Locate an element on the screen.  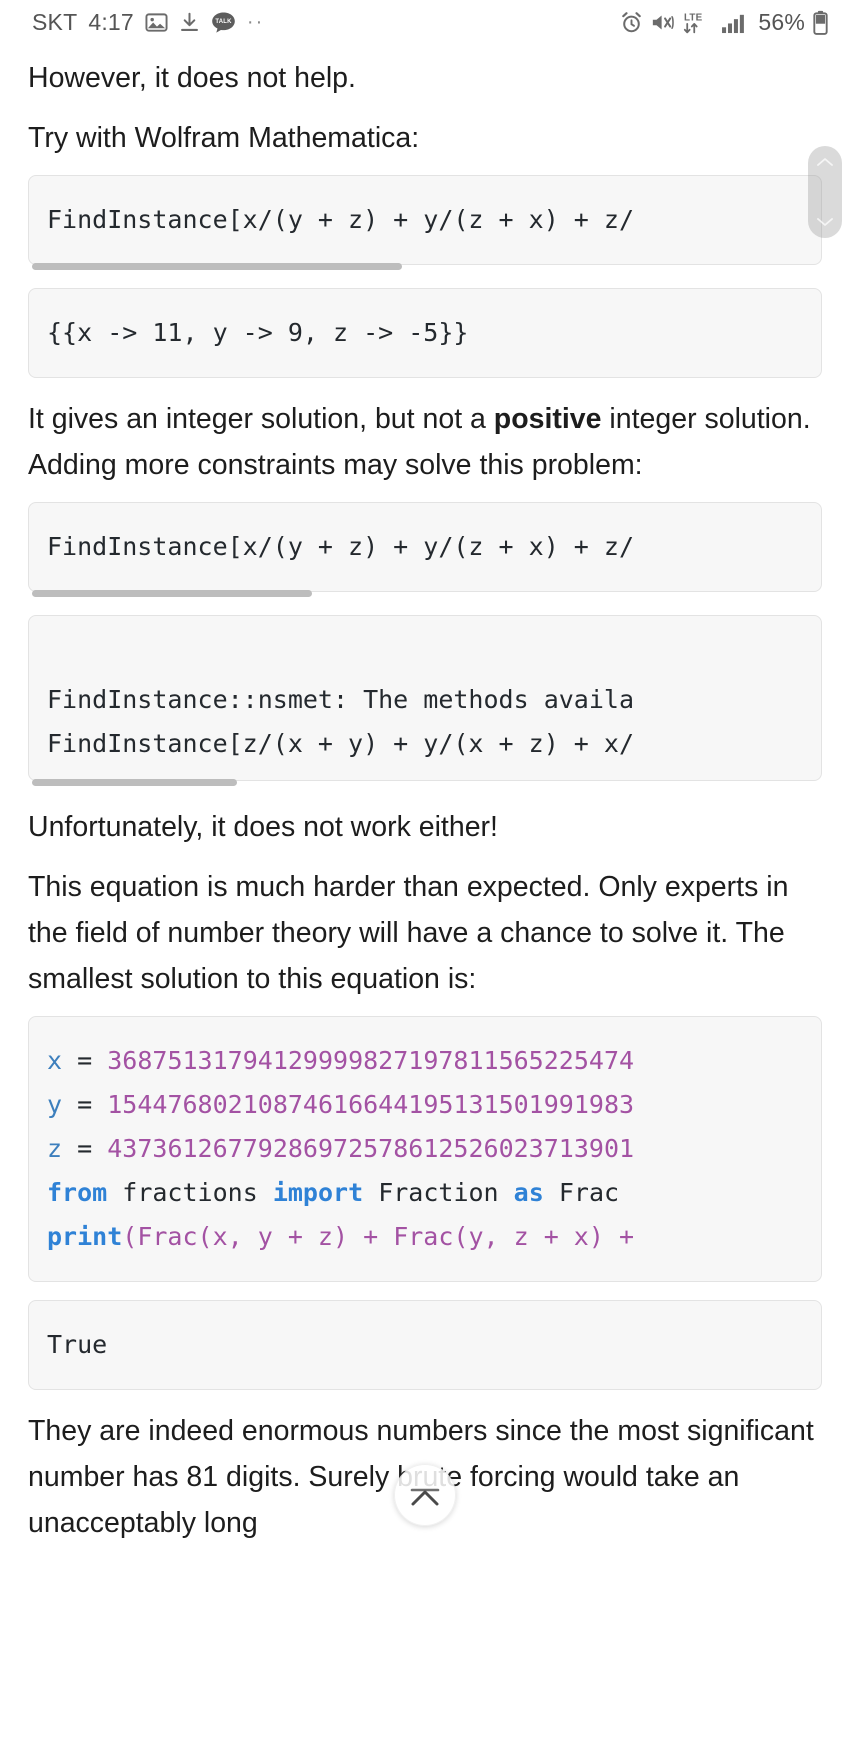
chevron-down-icon is located at coordinates (825, 222).